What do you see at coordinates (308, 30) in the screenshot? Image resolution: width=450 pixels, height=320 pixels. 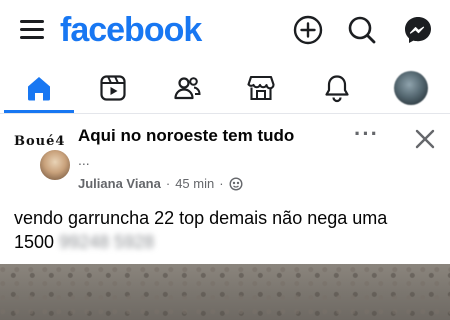 I see `plus-icon` at bounding box center [308, 30].